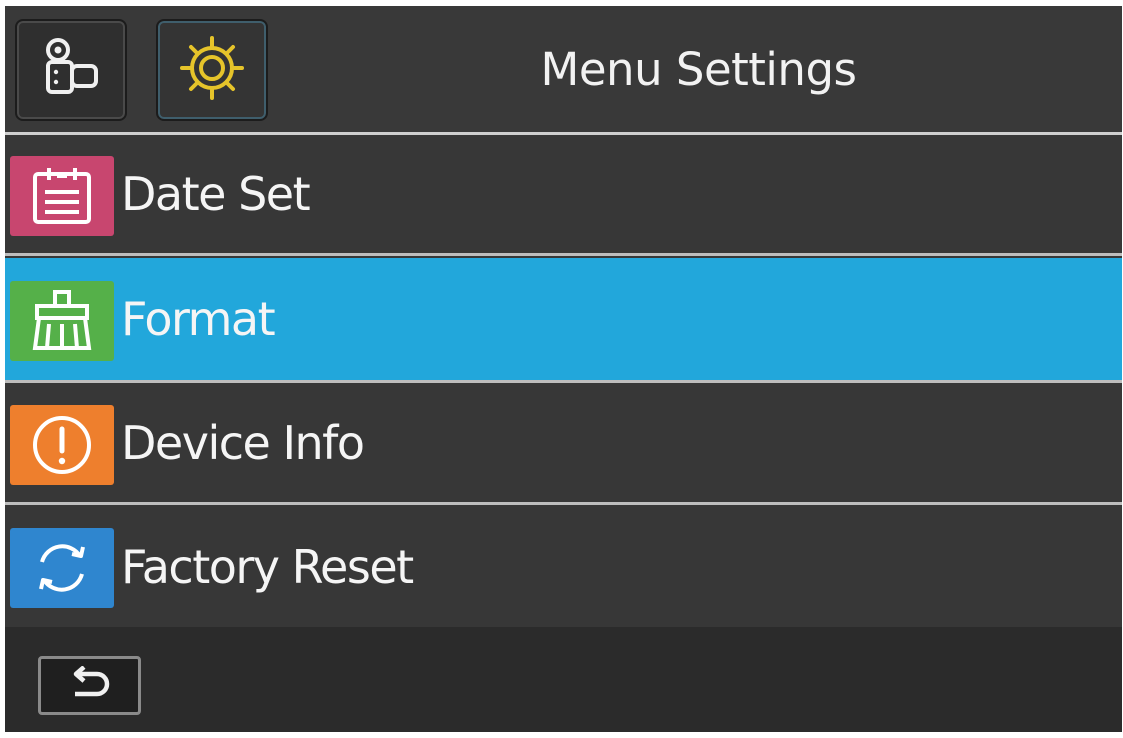 The width and height of the screenshot is (1123, 738). I want to click on back-arrow-icon, so click(90, 685).